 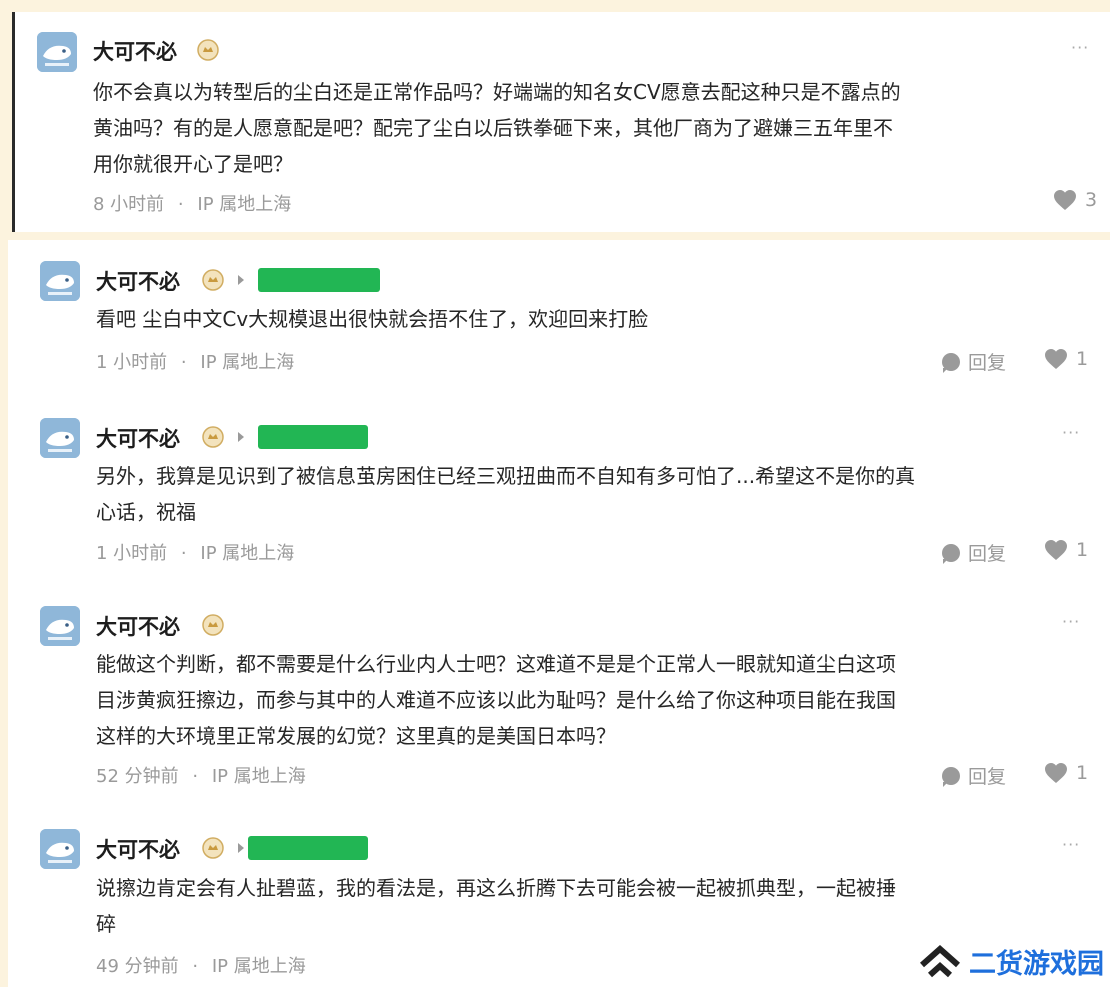 What do you see at coordinates (201, 965) in the screenshot?
I see `comment-meta: 49 分钟前 · IP 属地上海` at bounding box center [201, 965].